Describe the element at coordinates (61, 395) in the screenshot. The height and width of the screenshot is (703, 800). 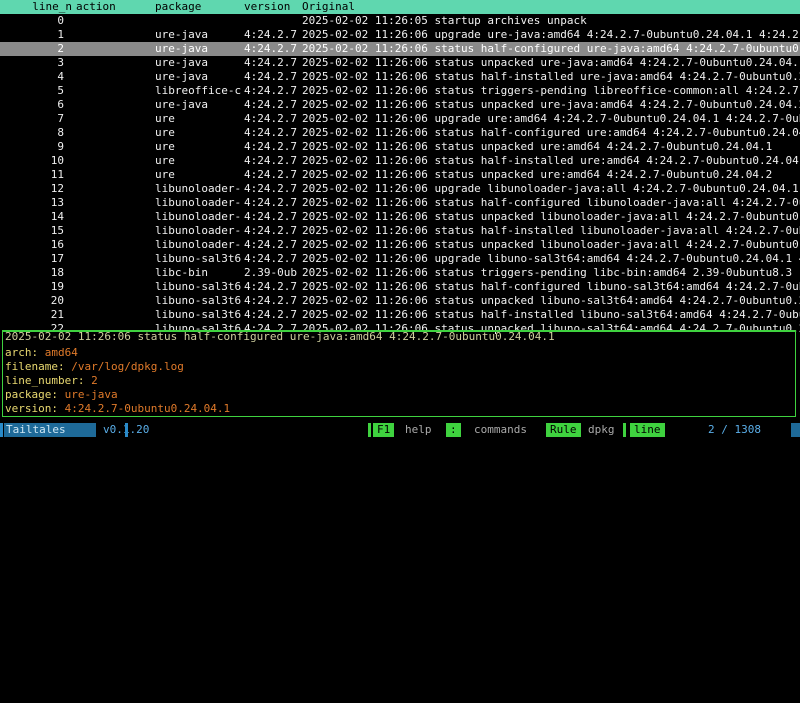
I see `detail-field: package: ure-java` at that location.